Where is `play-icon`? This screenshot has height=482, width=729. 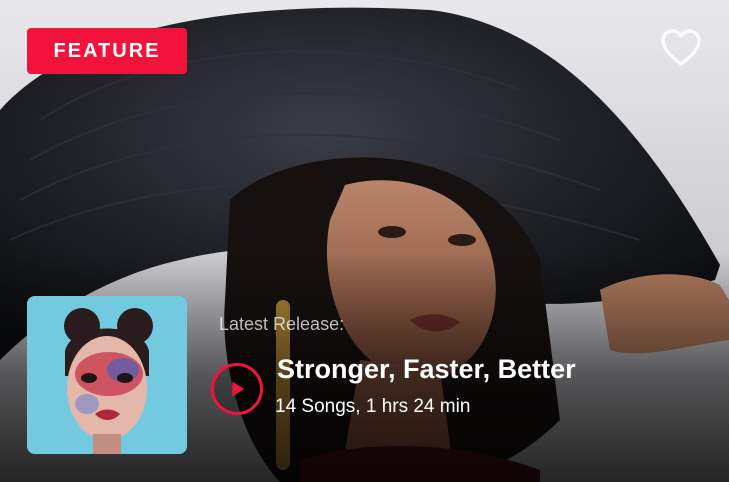 play-icon is located at coordinates (238, 389).